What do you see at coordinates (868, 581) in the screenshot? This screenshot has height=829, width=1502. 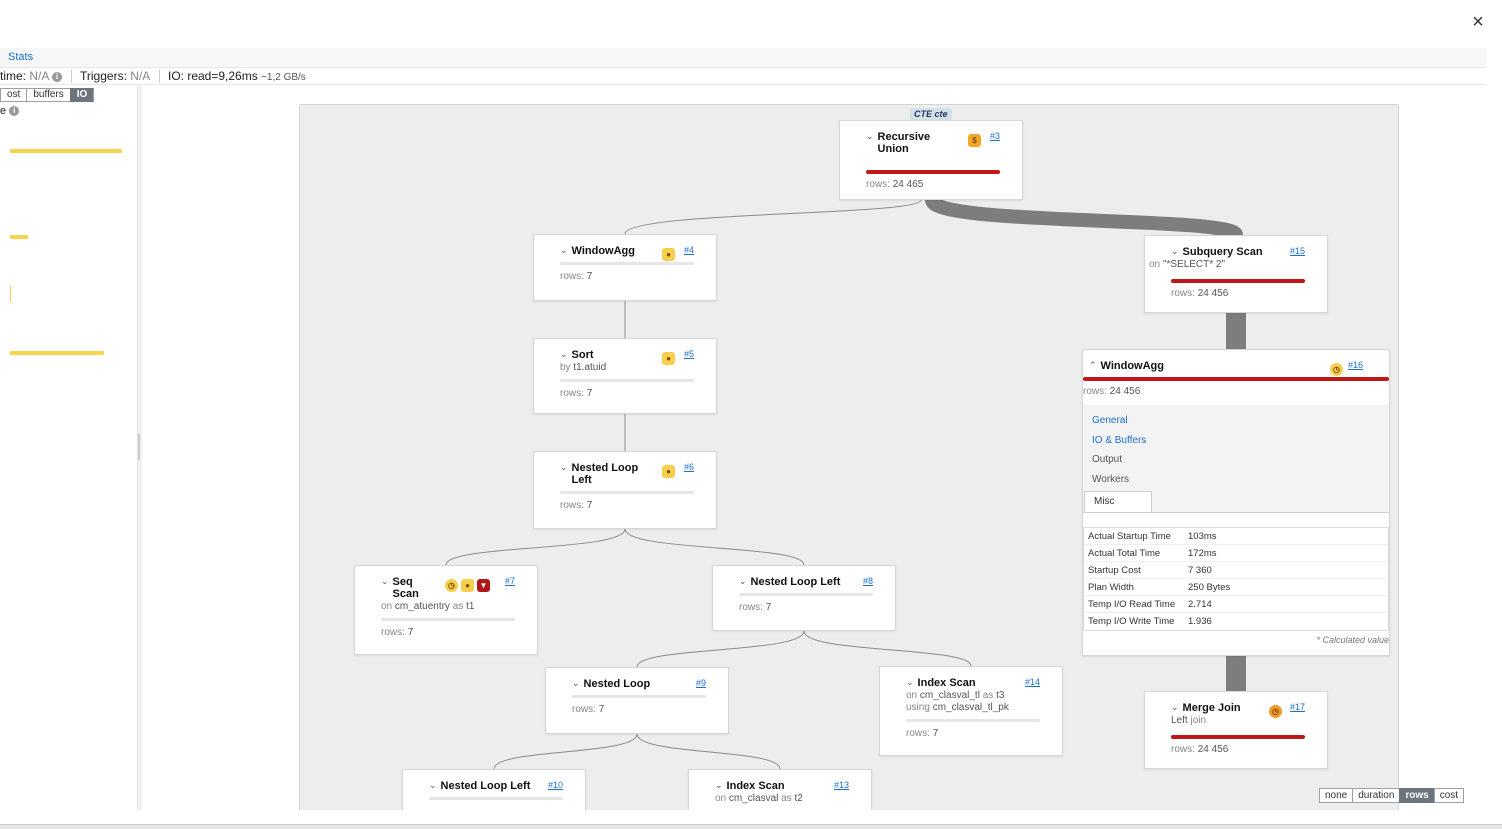 I see `node-id-link: #8` at bounding box center [868, 581].